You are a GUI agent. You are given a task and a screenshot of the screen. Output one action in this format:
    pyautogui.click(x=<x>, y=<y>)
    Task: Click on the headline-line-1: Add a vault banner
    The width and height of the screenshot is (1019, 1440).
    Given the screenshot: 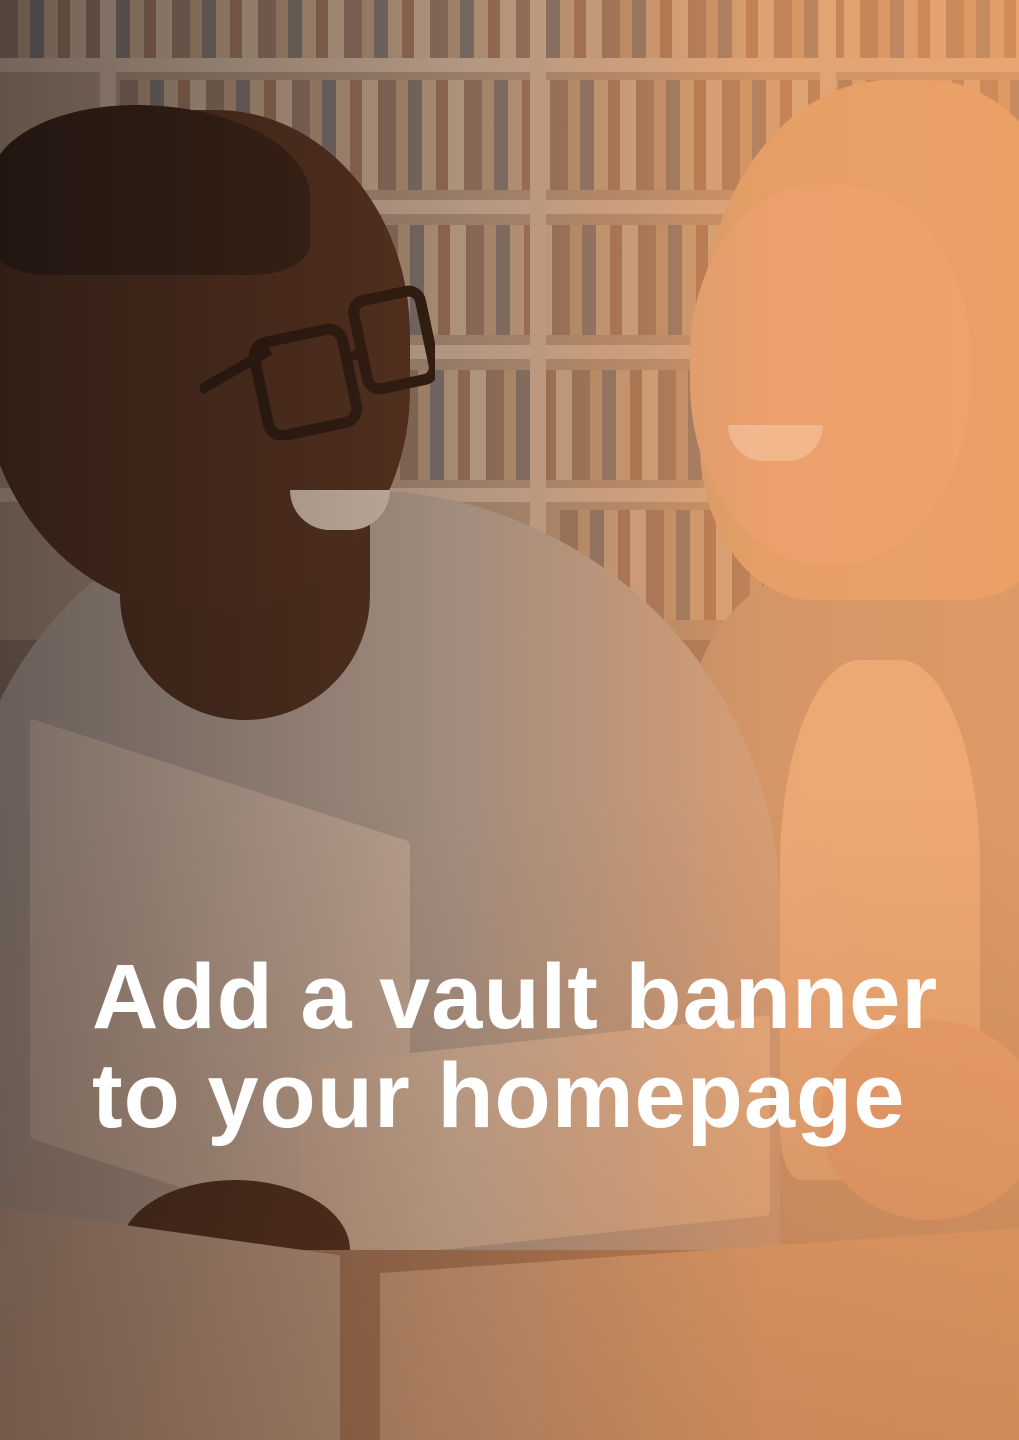 What is the action you would take?
    pyautogui.click(x=515, y=997)
    